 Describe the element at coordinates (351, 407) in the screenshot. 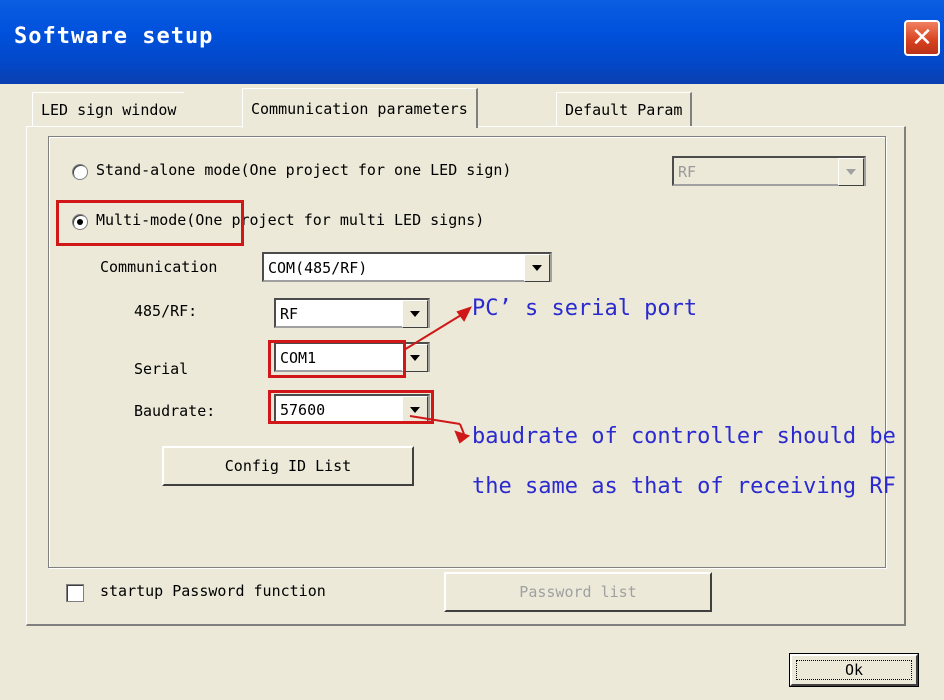

I see `baudrate-highlight-box` at that location.